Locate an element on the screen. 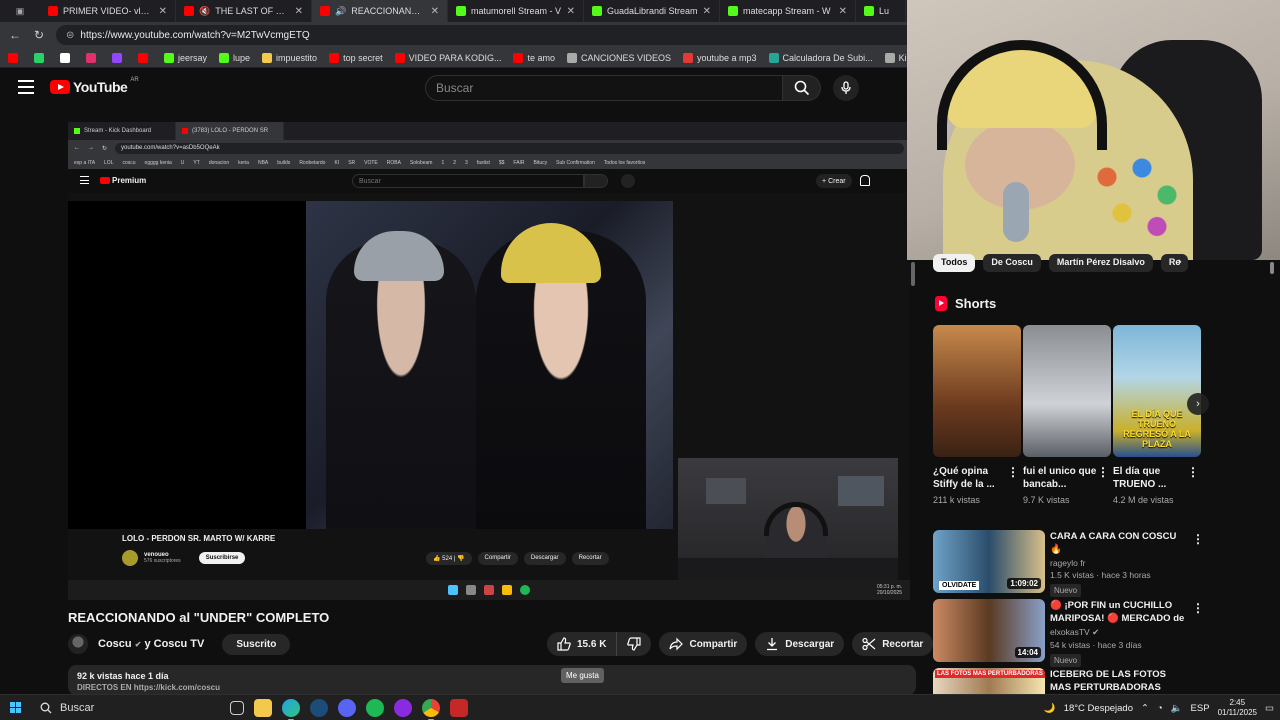 The width and height of the screenshot is (1280, 720). discord-icon is located at coordinates (347, 707).